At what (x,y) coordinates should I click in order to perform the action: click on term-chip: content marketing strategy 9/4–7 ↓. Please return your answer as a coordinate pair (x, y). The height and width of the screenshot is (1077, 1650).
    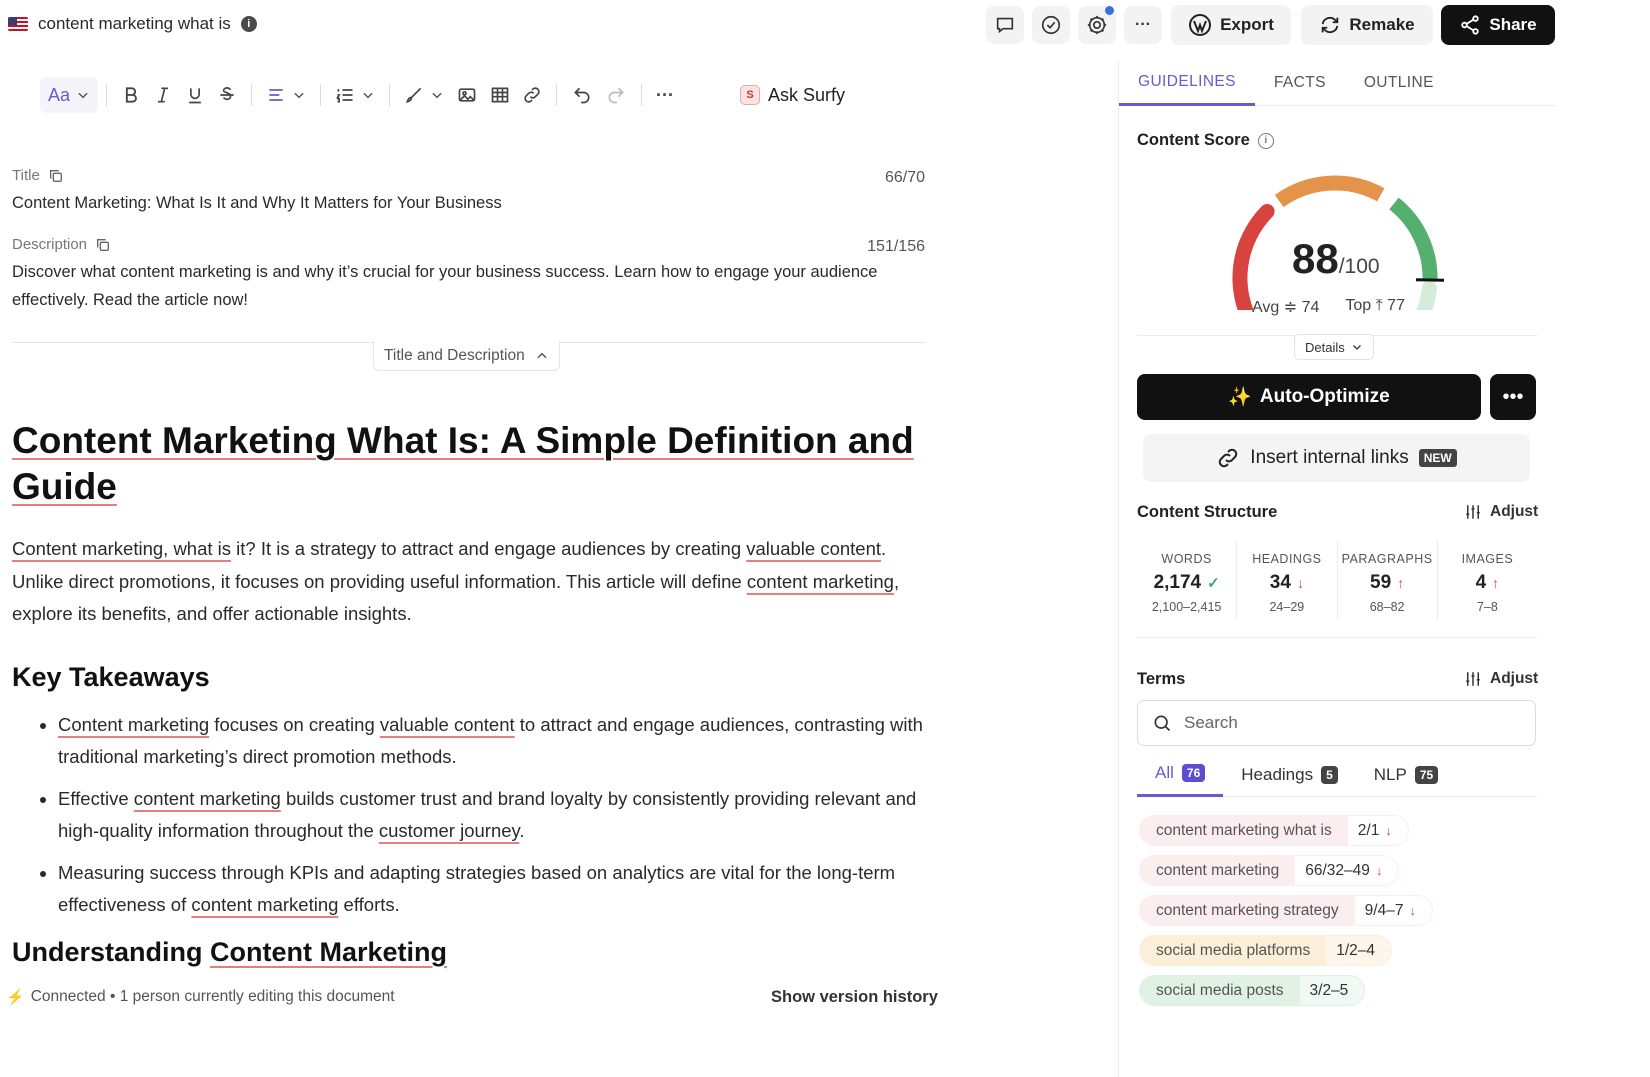
    Looking at the image, I should click on (1286, 910).